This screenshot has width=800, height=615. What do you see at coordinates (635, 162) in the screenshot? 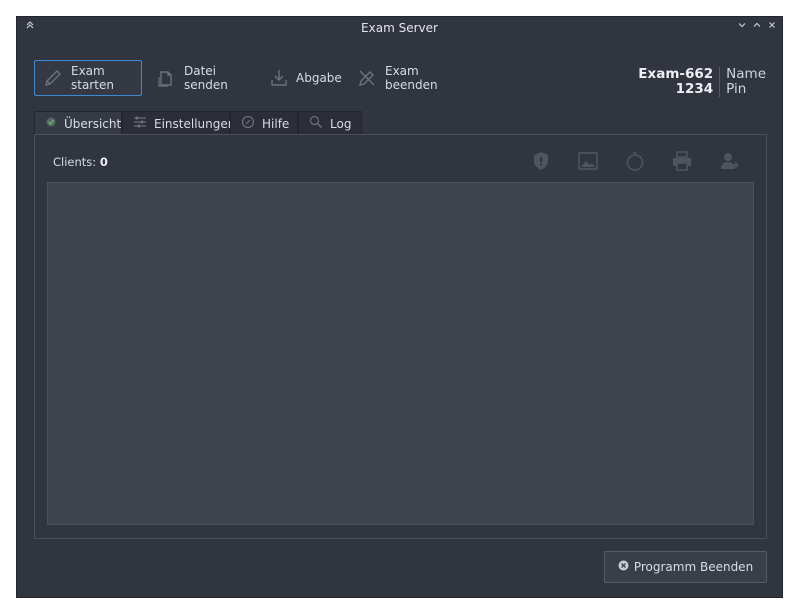
I see `timer-icon` at bounding box center [635, 162].